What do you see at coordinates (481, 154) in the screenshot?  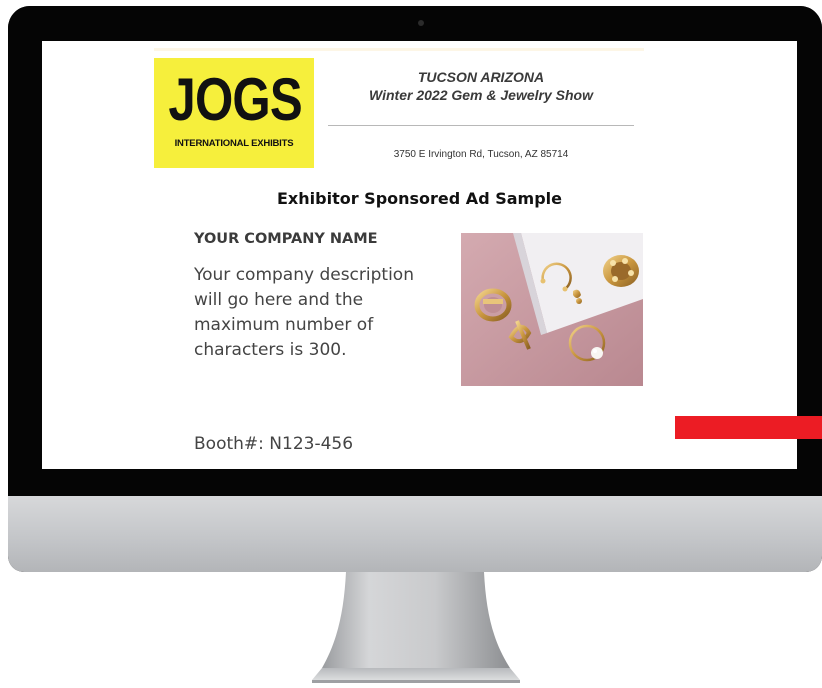 I see `show-address: 3750 E Irvington Rd, Tucson, AZ 85714` at bounding box center [481, 154].